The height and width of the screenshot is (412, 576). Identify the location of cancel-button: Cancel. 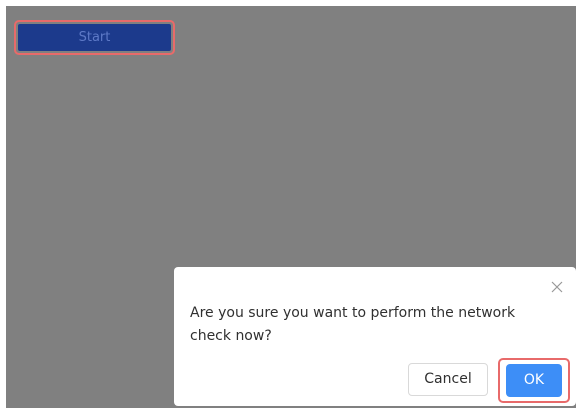
(448, 379).